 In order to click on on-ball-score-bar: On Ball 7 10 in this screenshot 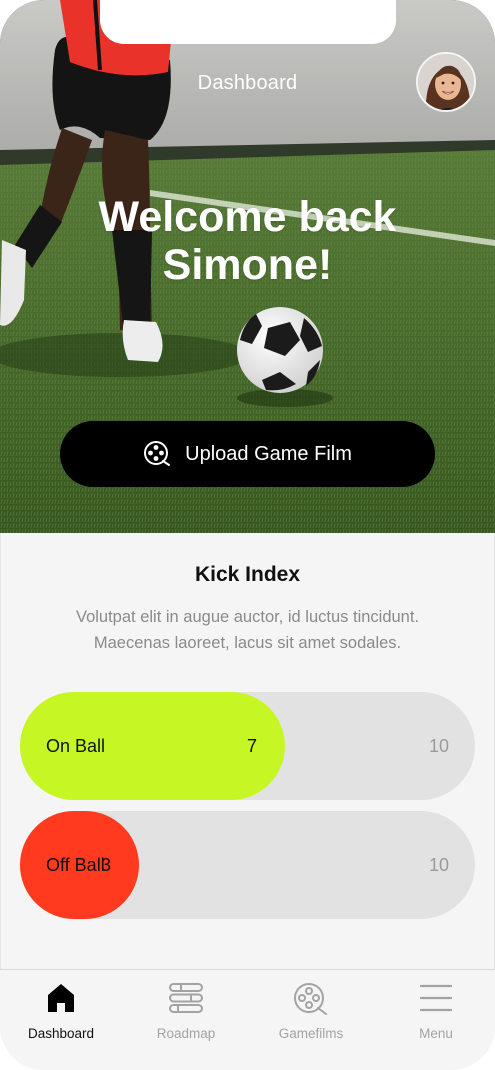, I will do `click(247, 746)`.